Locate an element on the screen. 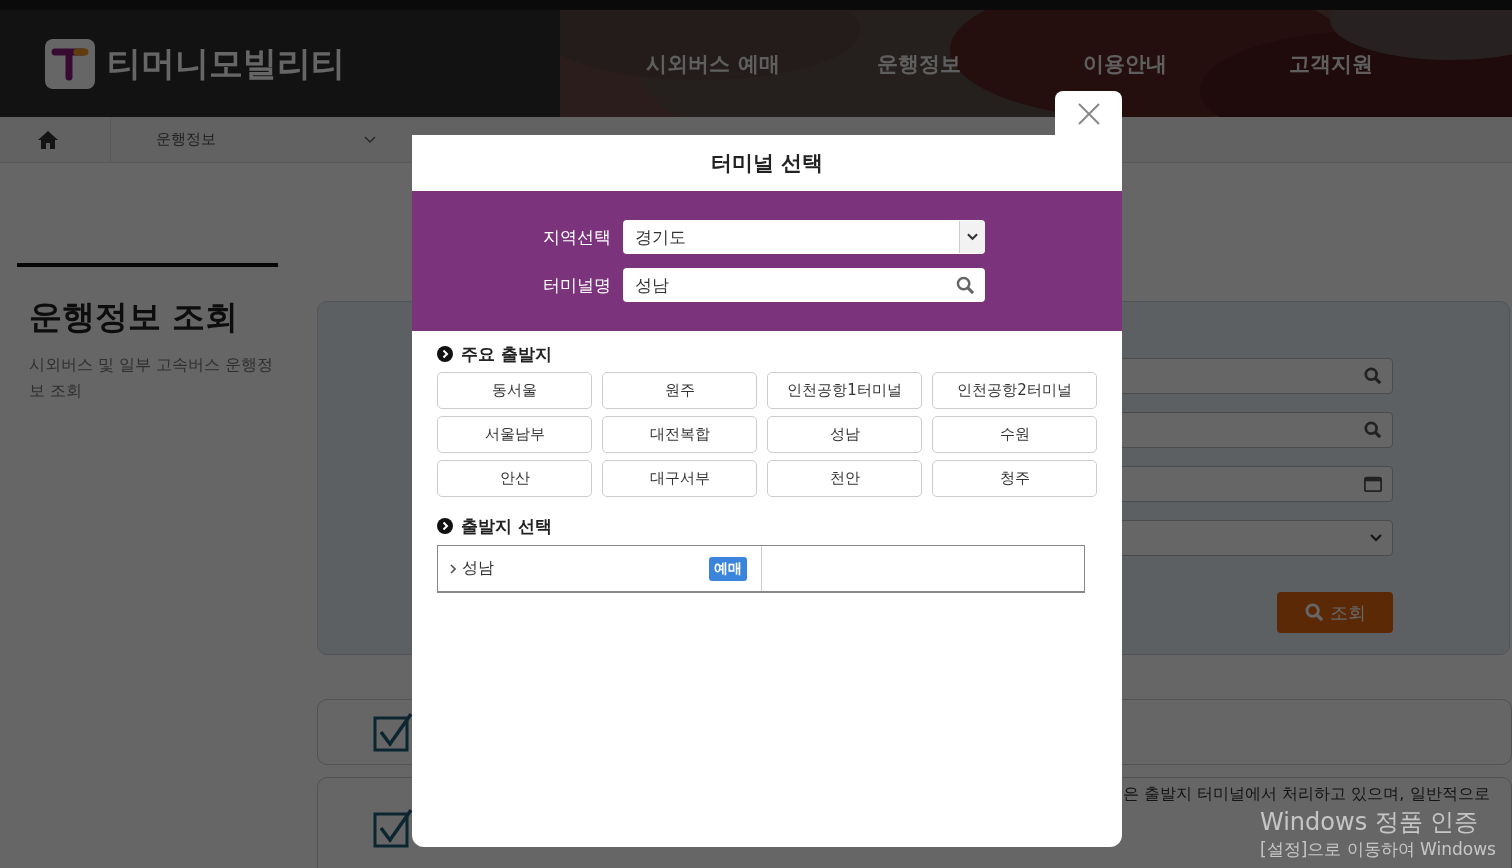 The width and height of the screenshot is (1512, 868). calendar-icon is located at coordinates (1373, 484).